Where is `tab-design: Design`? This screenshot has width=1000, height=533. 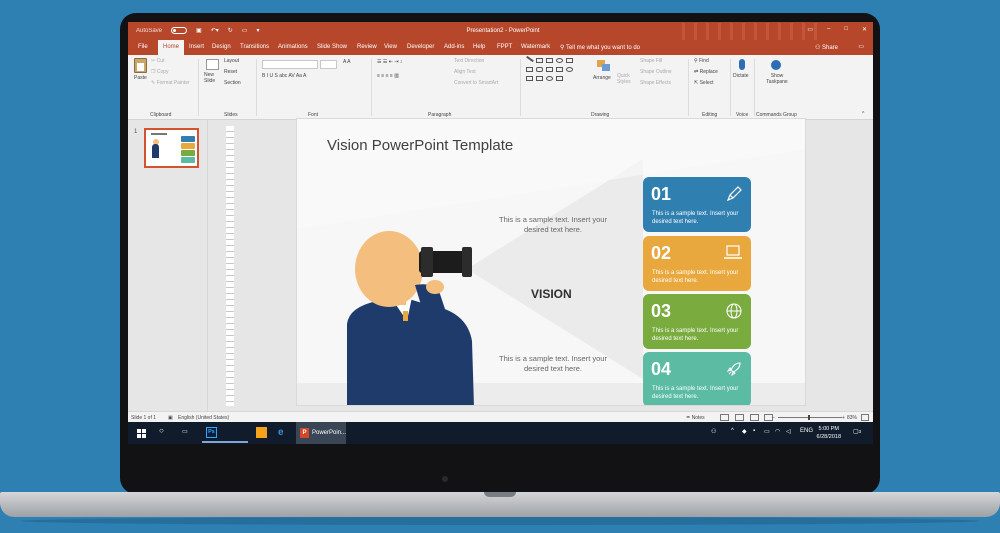
tab-design: Design is located at coordinates (221, 47).